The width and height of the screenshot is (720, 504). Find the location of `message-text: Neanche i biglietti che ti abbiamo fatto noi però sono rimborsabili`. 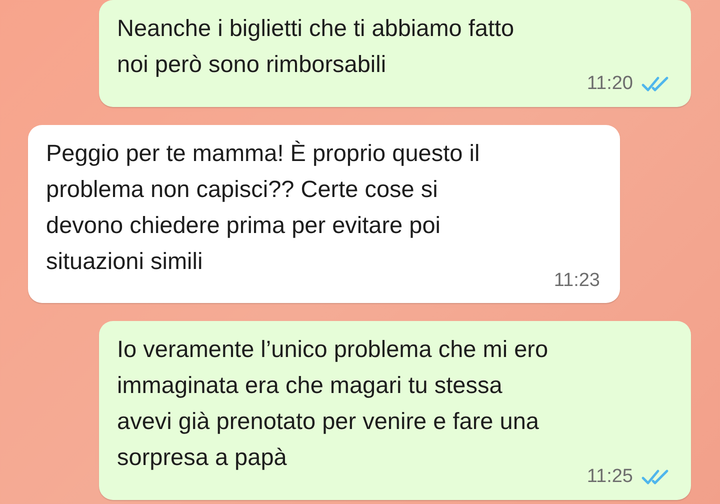

message-text: Neanche i biglietti che ti abbiamo fatto noi però sono rimborsabili is located at coordinates (316, 46).